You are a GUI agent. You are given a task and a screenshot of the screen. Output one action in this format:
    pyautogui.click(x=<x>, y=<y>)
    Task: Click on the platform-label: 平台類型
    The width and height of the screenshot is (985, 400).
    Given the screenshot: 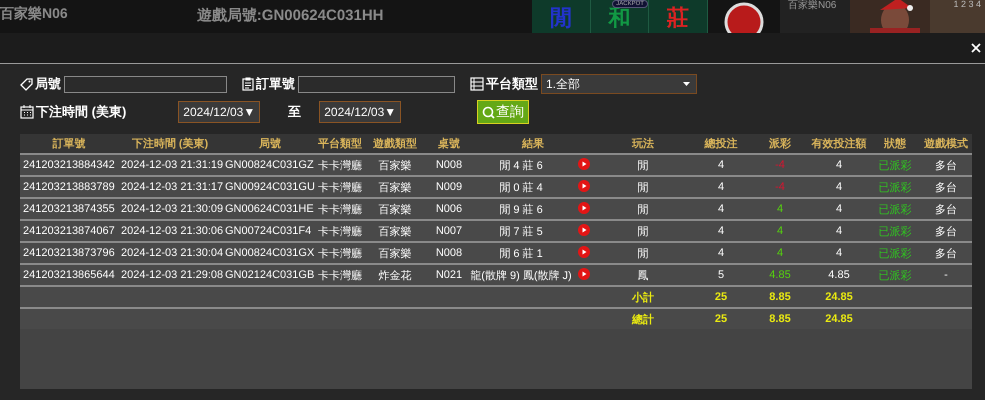 What is the action you would take?
    pyautogui.click(x=512, y=84)
    